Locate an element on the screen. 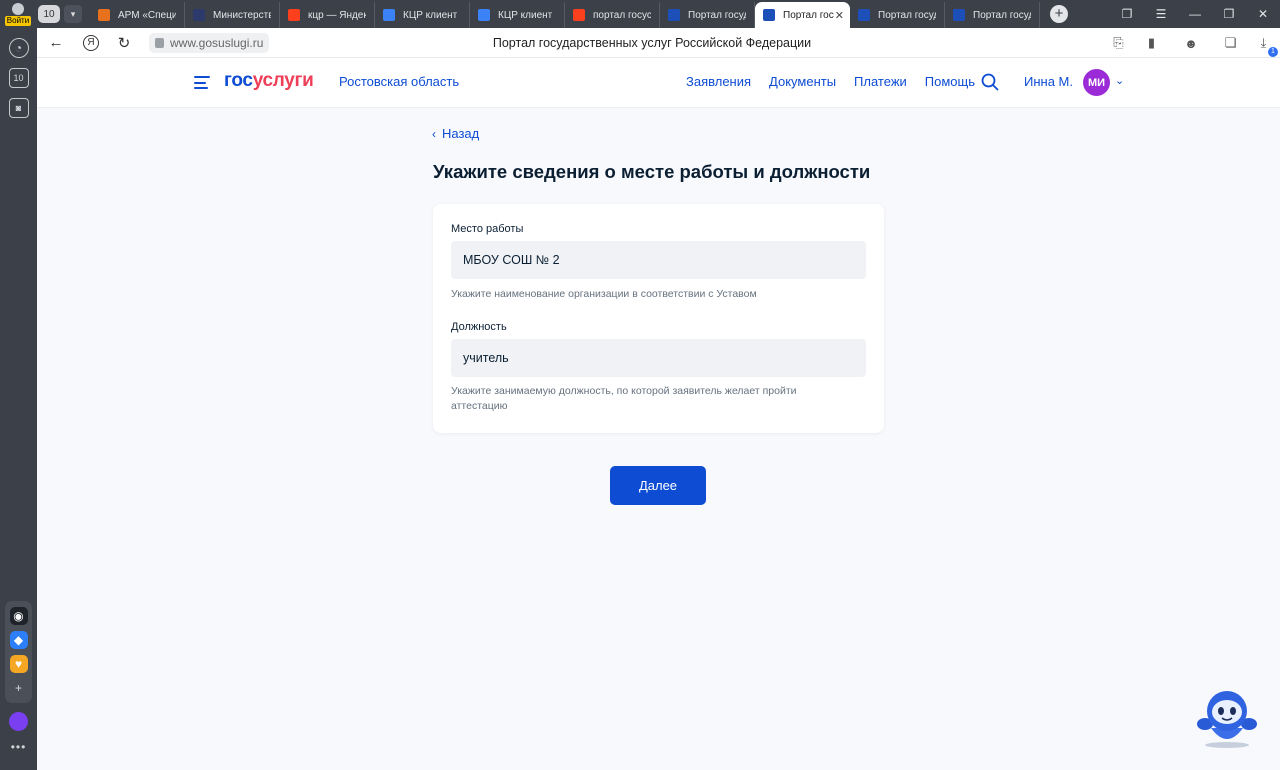 This screenshot has height=770, width=1280. browser-tab: кцр — Яндекс is located at coordinates (327, 15).